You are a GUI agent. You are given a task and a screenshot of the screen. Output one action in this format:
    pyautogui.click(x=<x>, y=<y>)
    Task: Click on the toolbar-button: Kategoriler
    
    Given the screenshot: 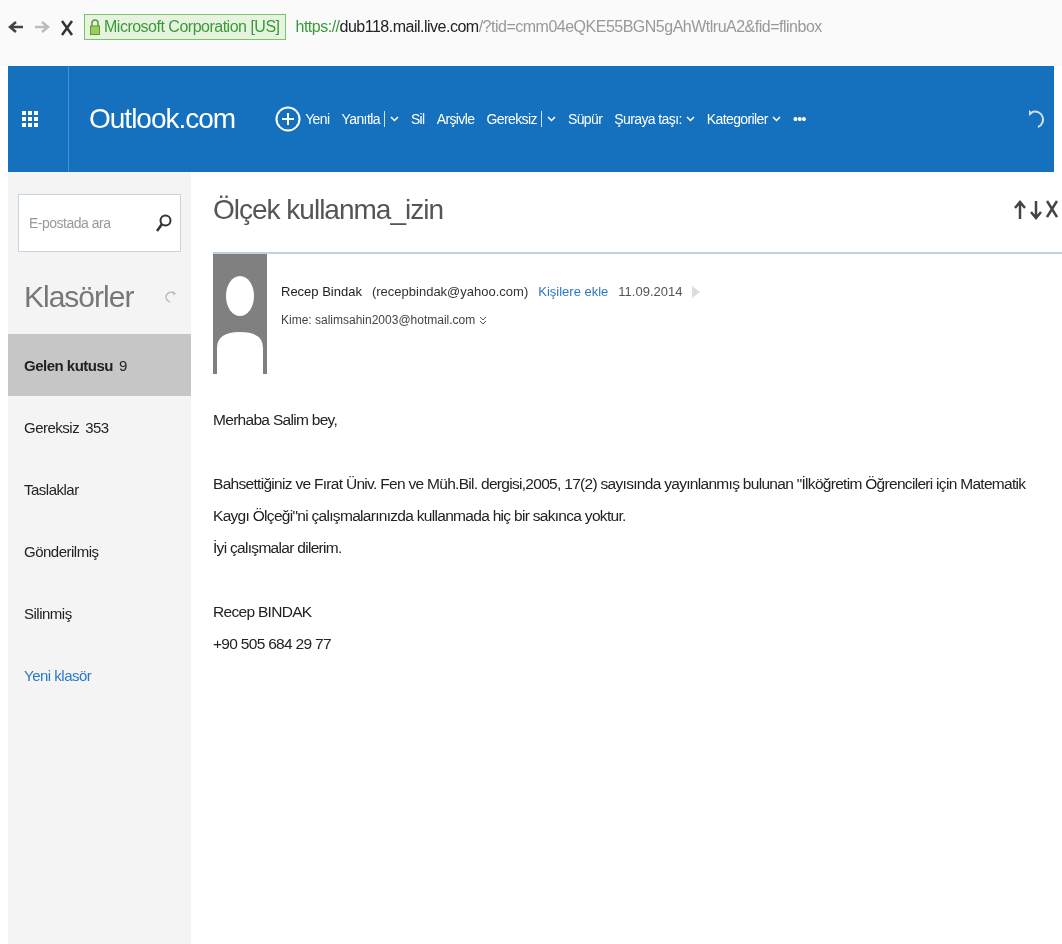 What is the action you would take?
    pyautogui.click(x=743, y=119)
    